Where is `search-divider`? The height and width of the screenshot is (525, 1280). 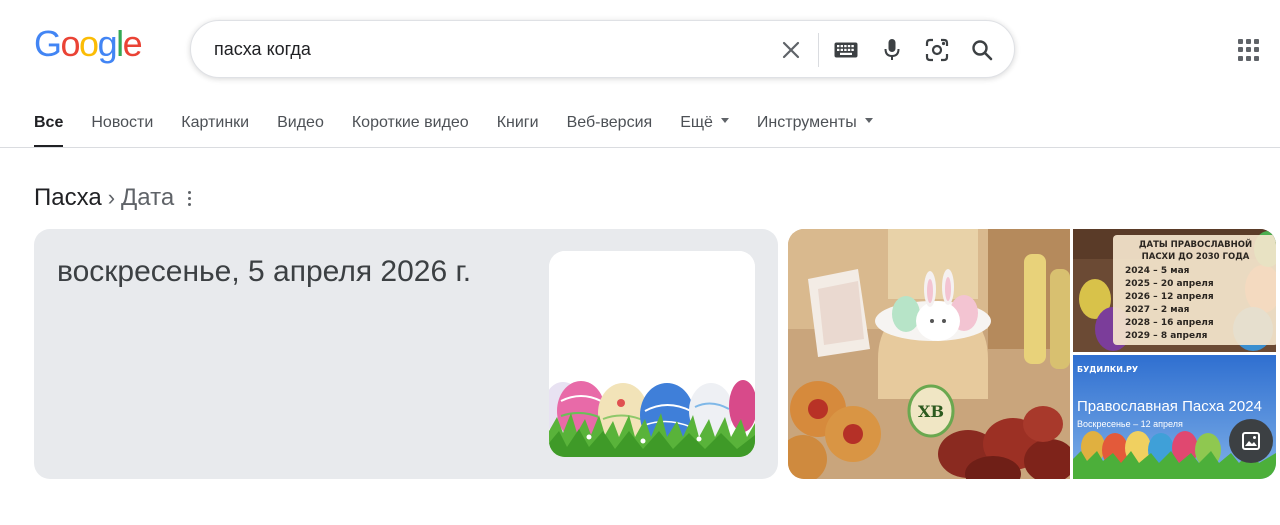 search-divider is located at coordinates (818, 50).